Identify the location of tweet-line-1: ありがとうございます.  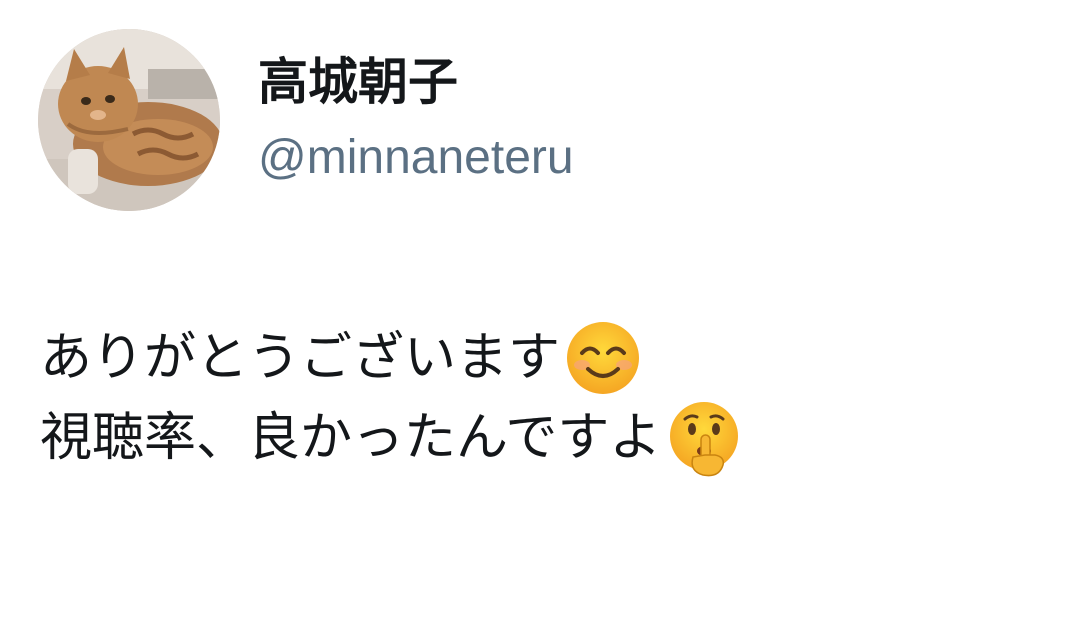
(391, 358).